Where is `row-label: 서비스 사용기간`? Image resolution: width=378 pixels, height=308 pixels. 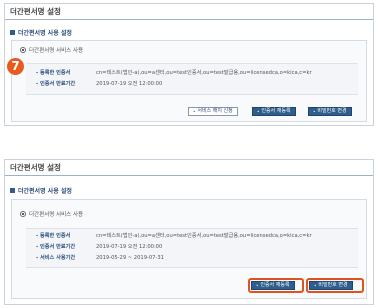
row-label: 서비스 사용기간 is located at coordinates (66, 258).